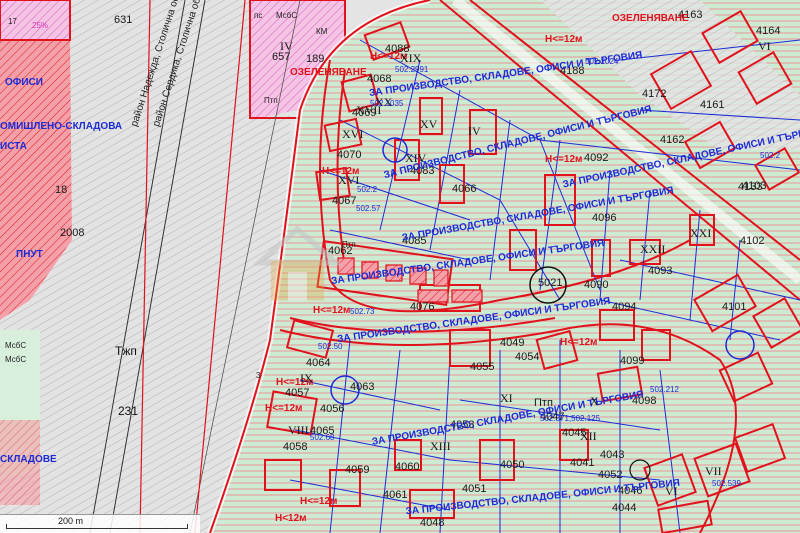 This screenshot has height=533, width=800. I want to click on block-numeral: XIV, so click(416, 158).